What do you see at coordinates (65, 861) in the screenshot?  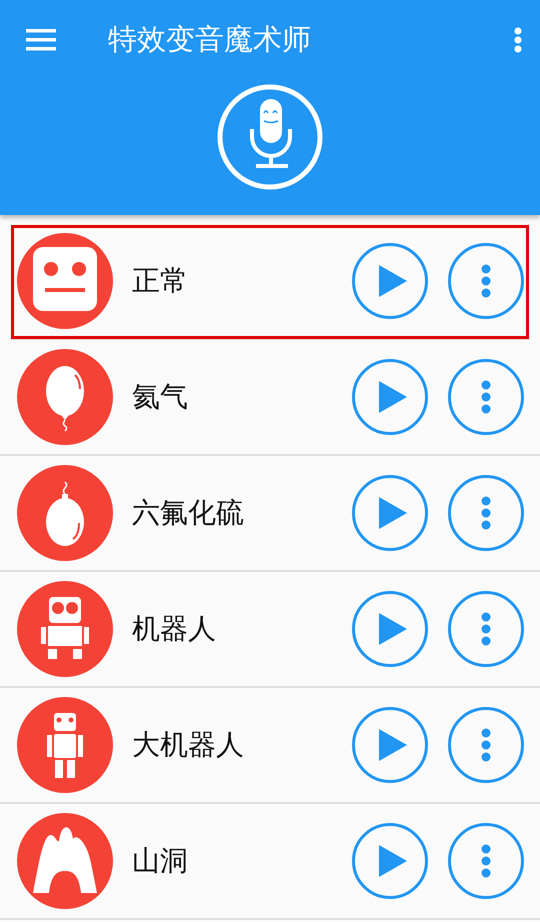 I see `cave-icon` at bounding box center [65, 861].